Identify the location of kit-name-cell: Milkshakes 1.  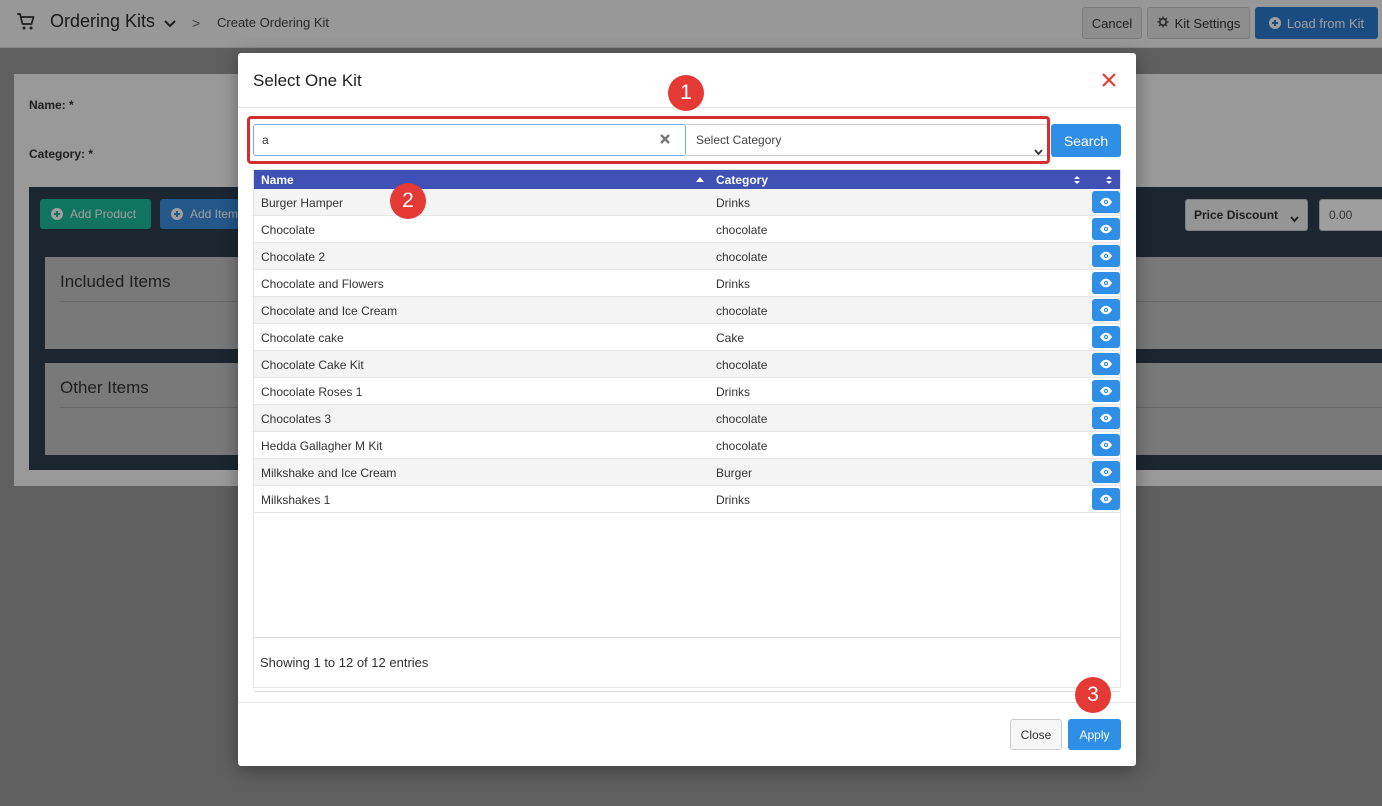
(296, 500).